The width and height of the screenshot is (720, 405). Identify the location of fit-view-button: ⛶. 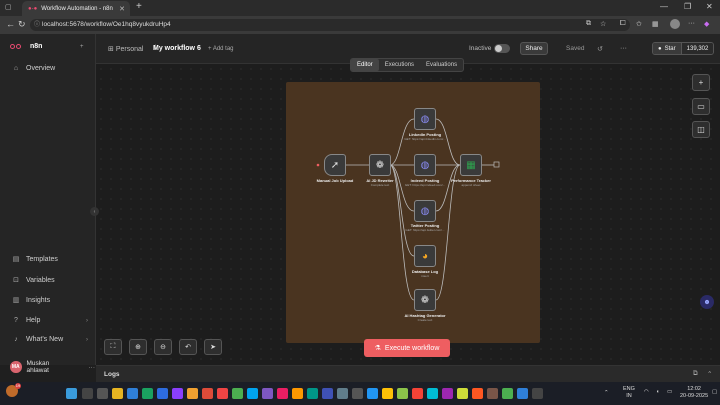
(113, 347).